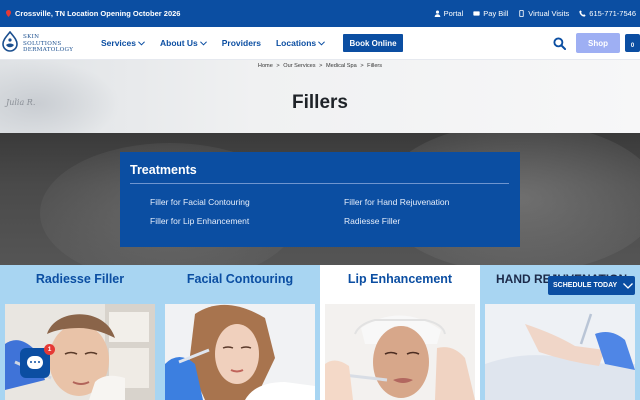 Image resolution: width=640 pixels, height=400 pixels. I want to click on pay-bill-link: Pay Bill, so click(490, 13).